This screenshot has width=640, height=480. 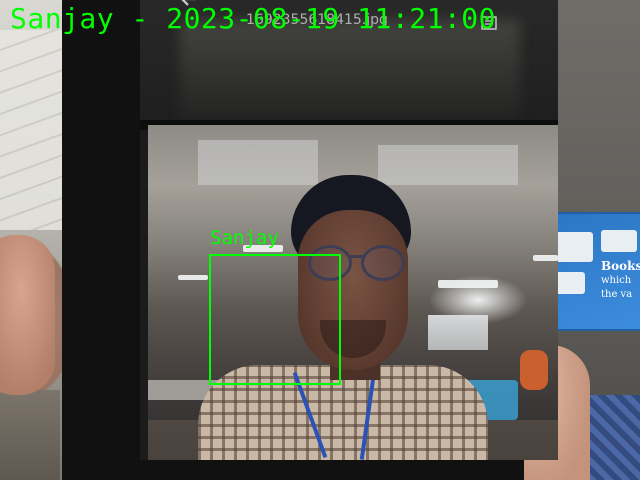 I want to click on left-thumb, so click(x=27, y=315).